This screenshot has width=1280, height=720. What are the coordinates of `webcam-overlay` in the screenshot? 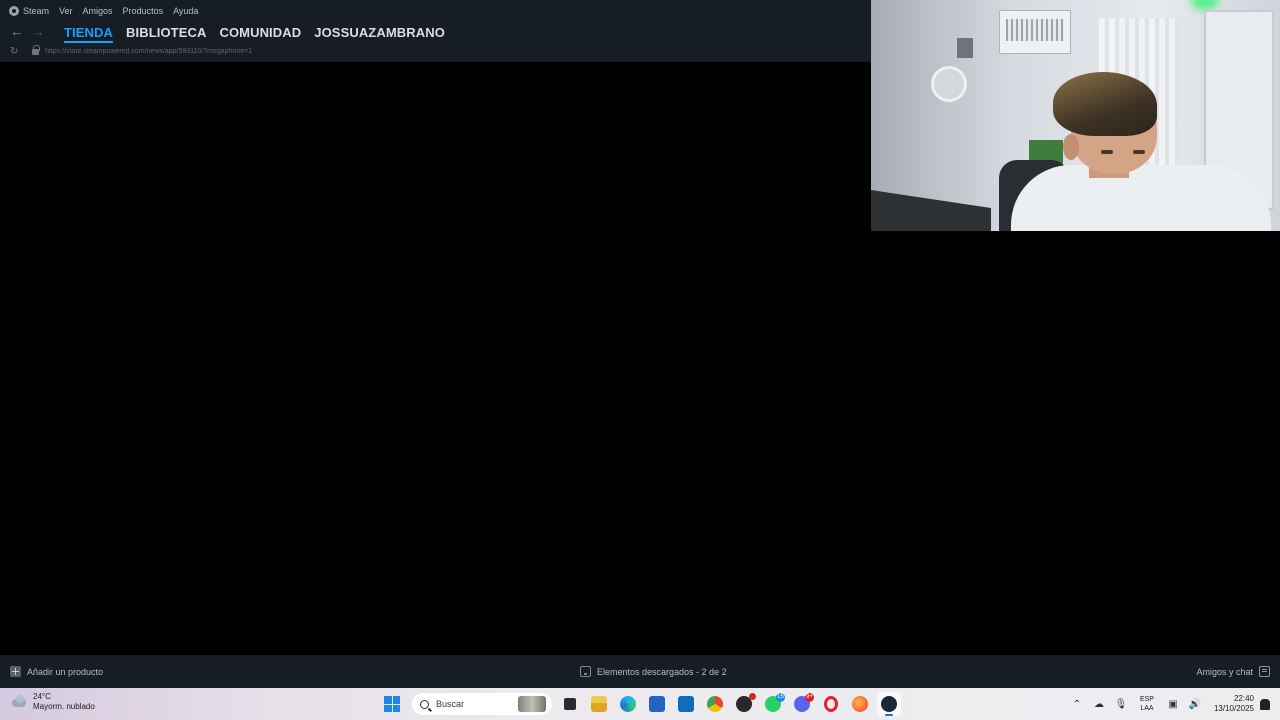 It's located at (1075, 115).